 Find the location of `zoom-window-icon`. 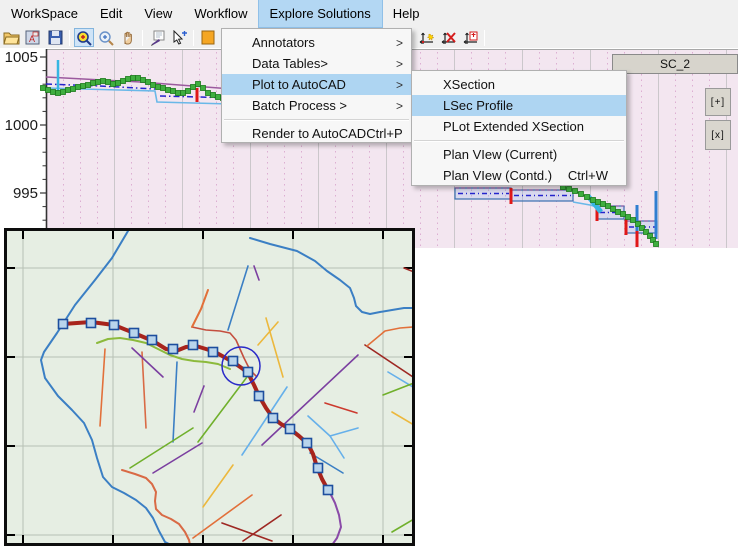

zoom-window-icon is located at coordinates (84, 37).